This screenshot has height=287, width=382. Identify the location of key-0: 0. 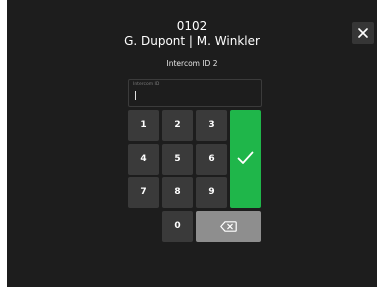
(177, 226).